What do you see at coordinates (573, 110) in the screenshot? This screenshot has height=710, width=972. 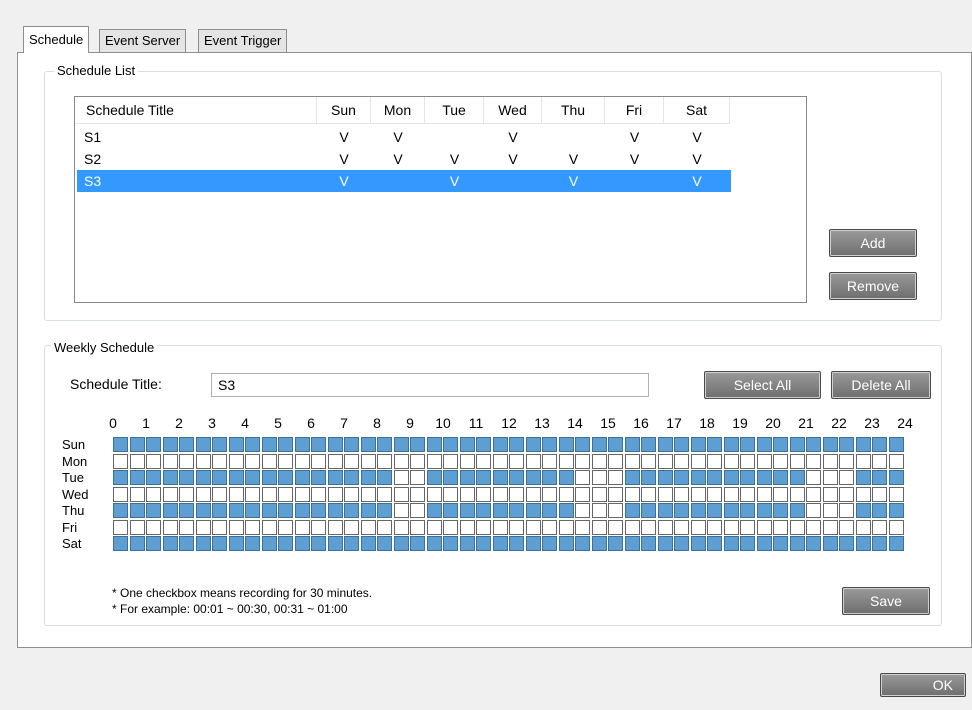 I see `column-header-thu: Thu` at bounding box center [573, 110].